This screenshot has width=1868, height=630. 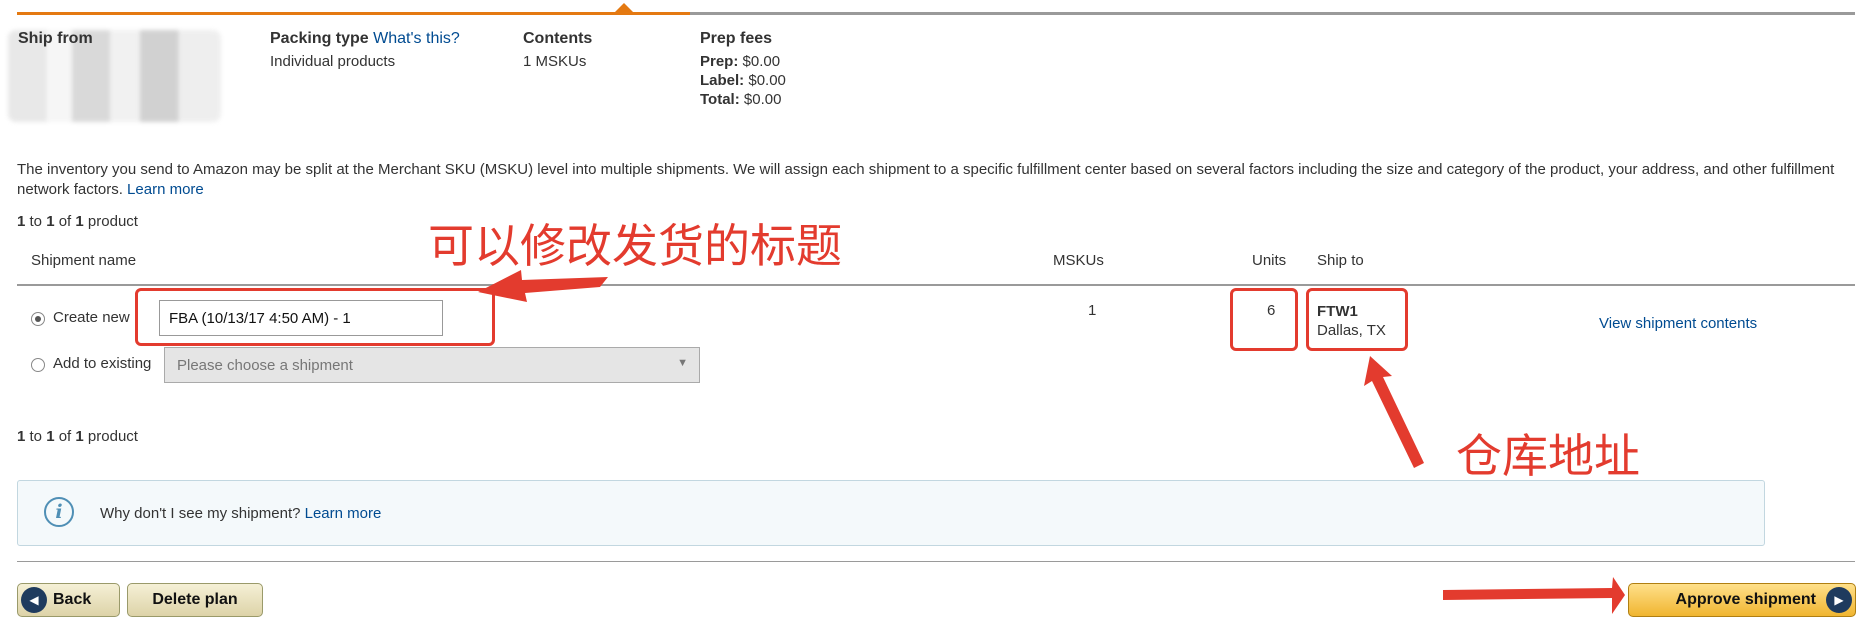 What do you see at coordinates (1534, 595) in the screenshot?
I see `arrow-to-approve` at bounding box center [1534, 595].